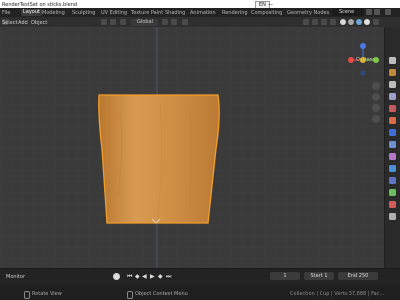 This screenshot has width=400, height=300. Describe the element at coordinates (324, 22) in the screenshot. I see `overlay-icon` at that location.